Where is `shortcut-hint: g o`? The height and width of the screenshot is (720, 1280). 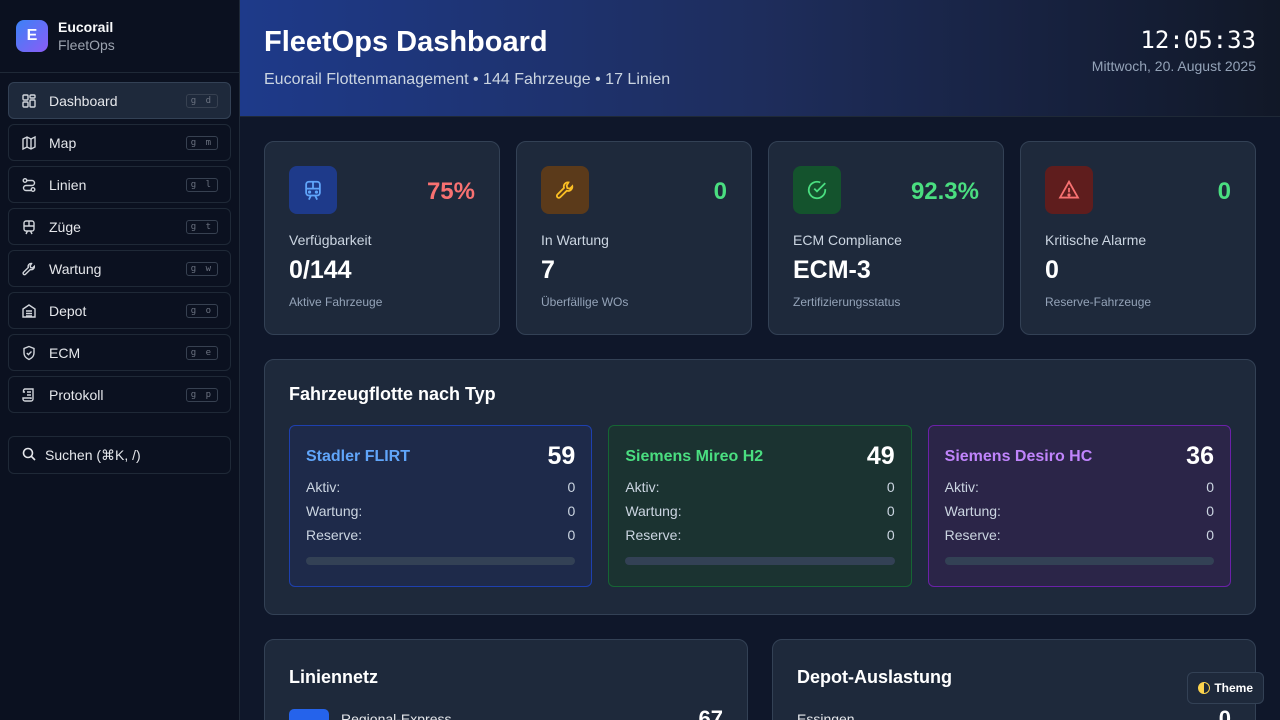 shortcut-hint: g o is located at coordinates (201, 310).